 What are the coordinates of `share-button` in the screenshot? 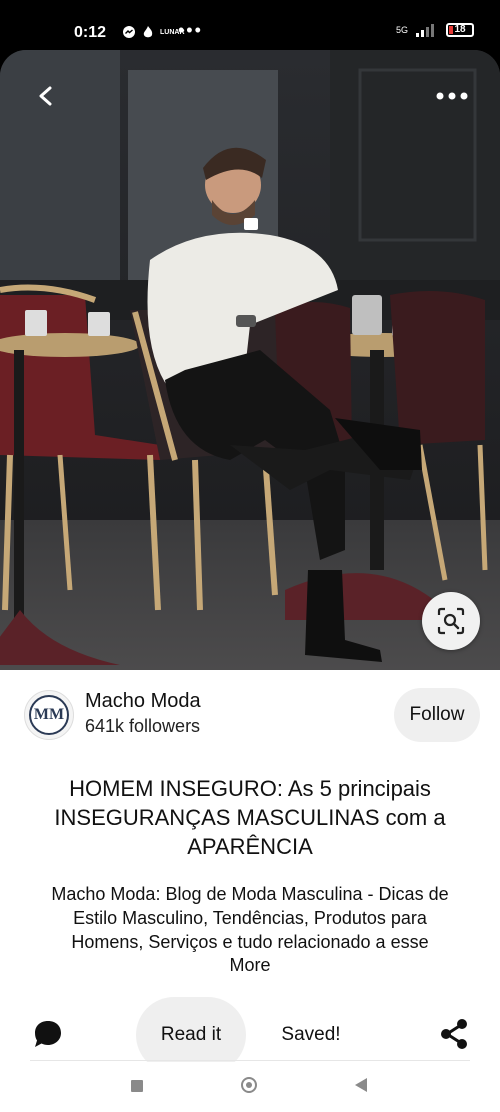 It's located at (454, 1034).